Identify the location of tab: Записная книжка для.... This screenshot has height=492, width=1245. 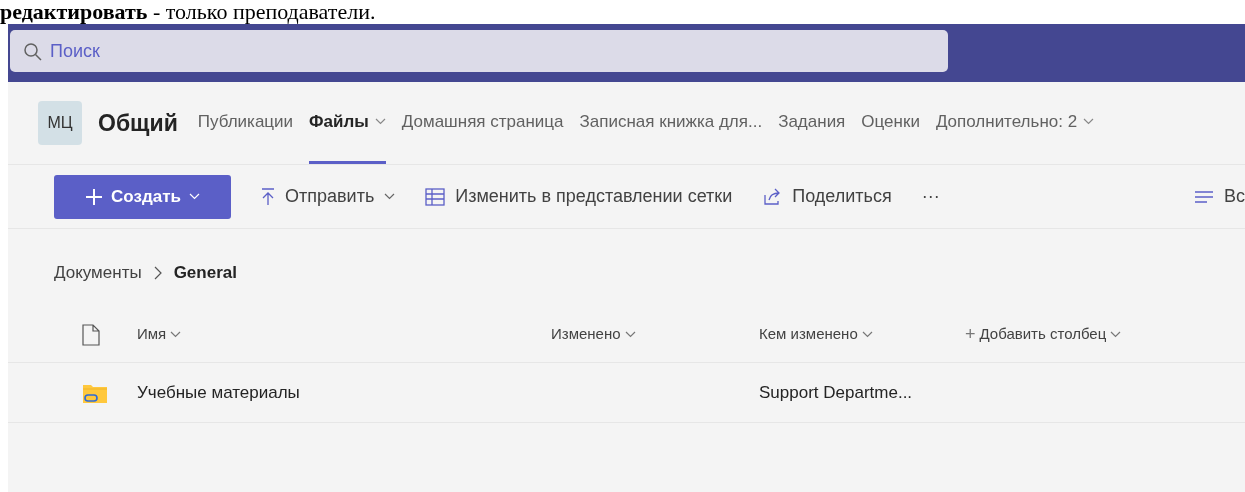
(671, 123).